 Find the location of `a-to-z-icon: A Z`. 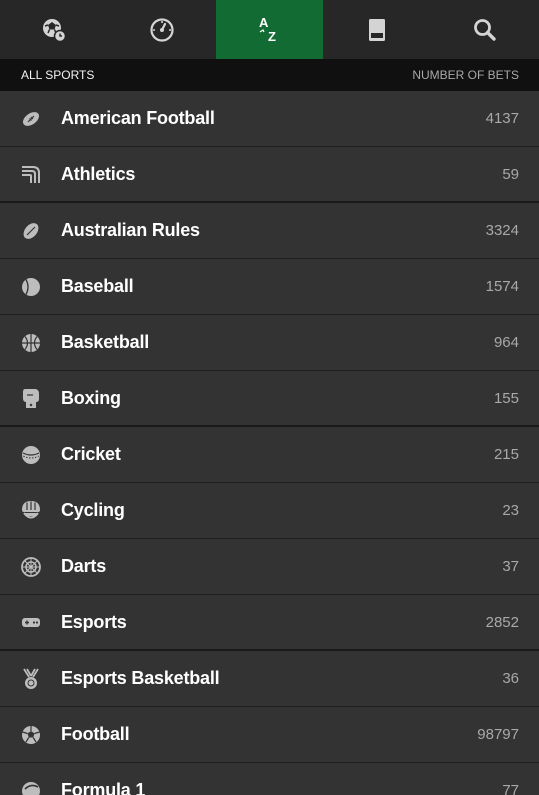

a-to-z-icon: A Z is located at coordinates (267, 29).